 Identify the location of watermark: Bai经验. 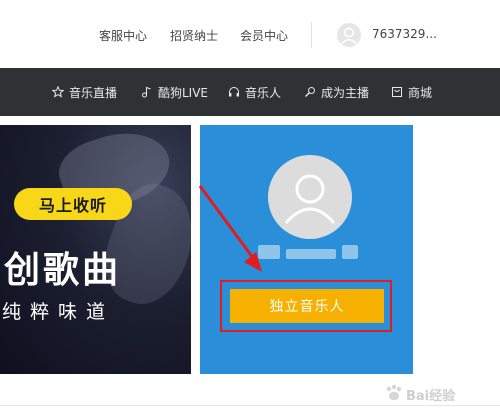
(440, 393).